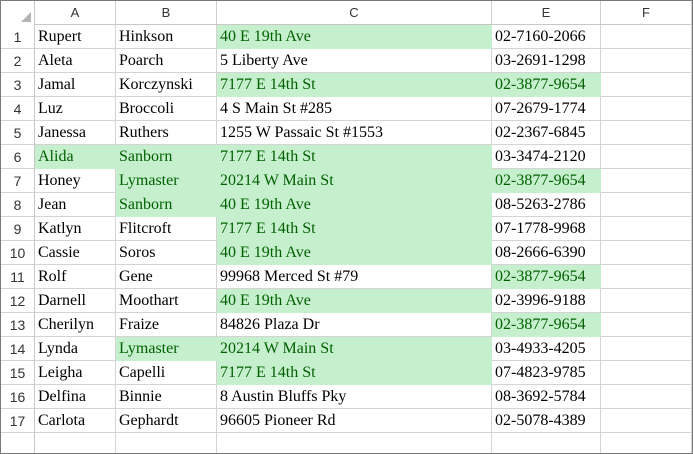 Image resolution: width=693 pixels, height=454 pixels. What do you see at coordinates (354, 421) in the screenshot?
I see `cell-address: 96605 Pioneer Rd` at bounding box center [354, 421].